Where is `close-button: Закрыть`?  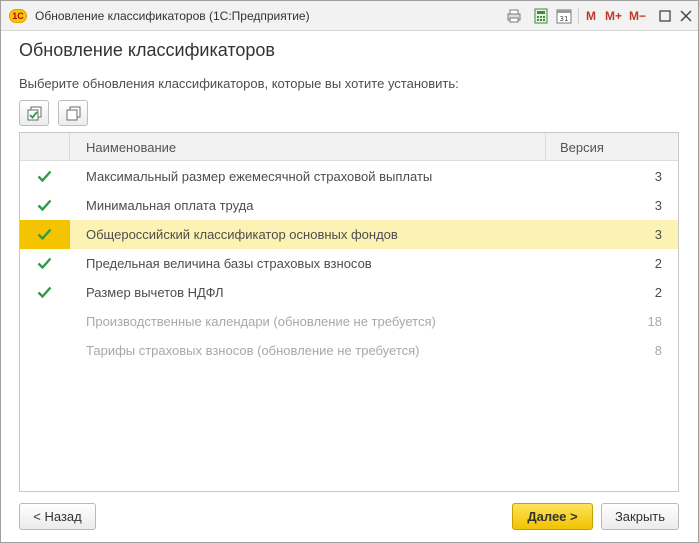 close-button: Закрыть is located at coordinates (640, 516).